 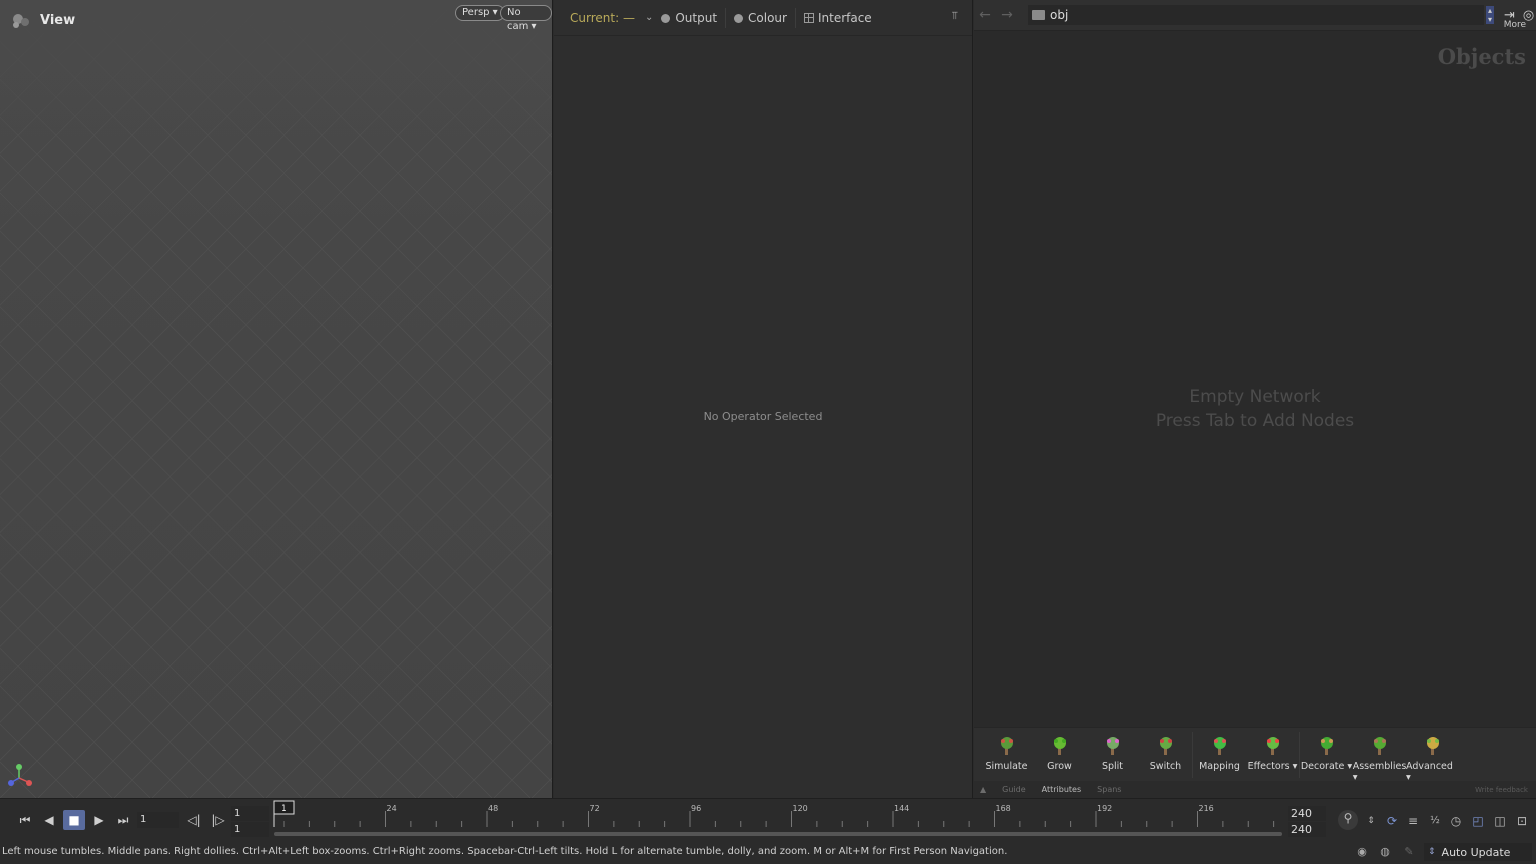 What do you see at coordinates (284, 809) in the screenshot?
I see `playhead-frame-label: 1` at bounding box center [284, 809].